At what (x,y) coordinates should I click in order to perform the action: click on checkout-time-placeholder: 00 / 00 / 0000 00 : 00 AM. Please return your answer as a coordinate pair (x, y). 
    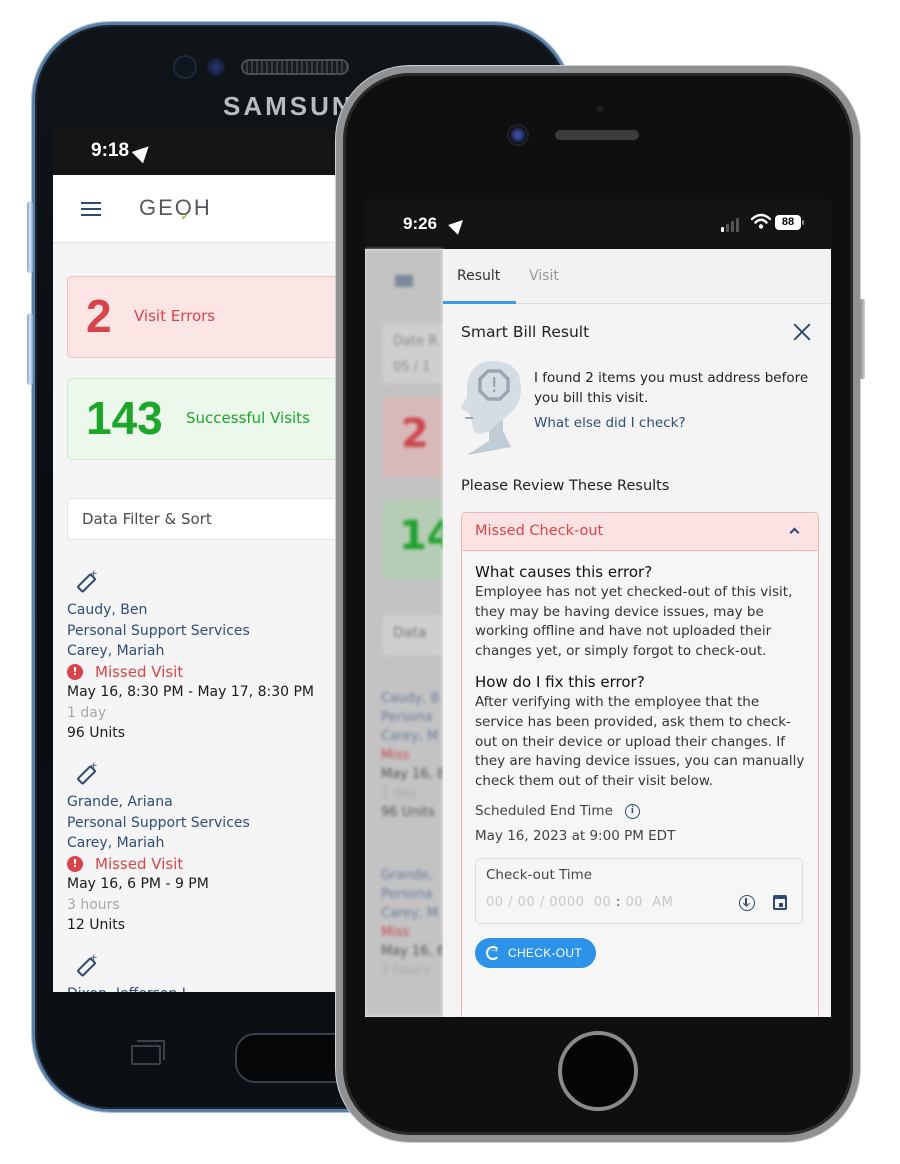
    Looking at the image, I should click on (579, 902).